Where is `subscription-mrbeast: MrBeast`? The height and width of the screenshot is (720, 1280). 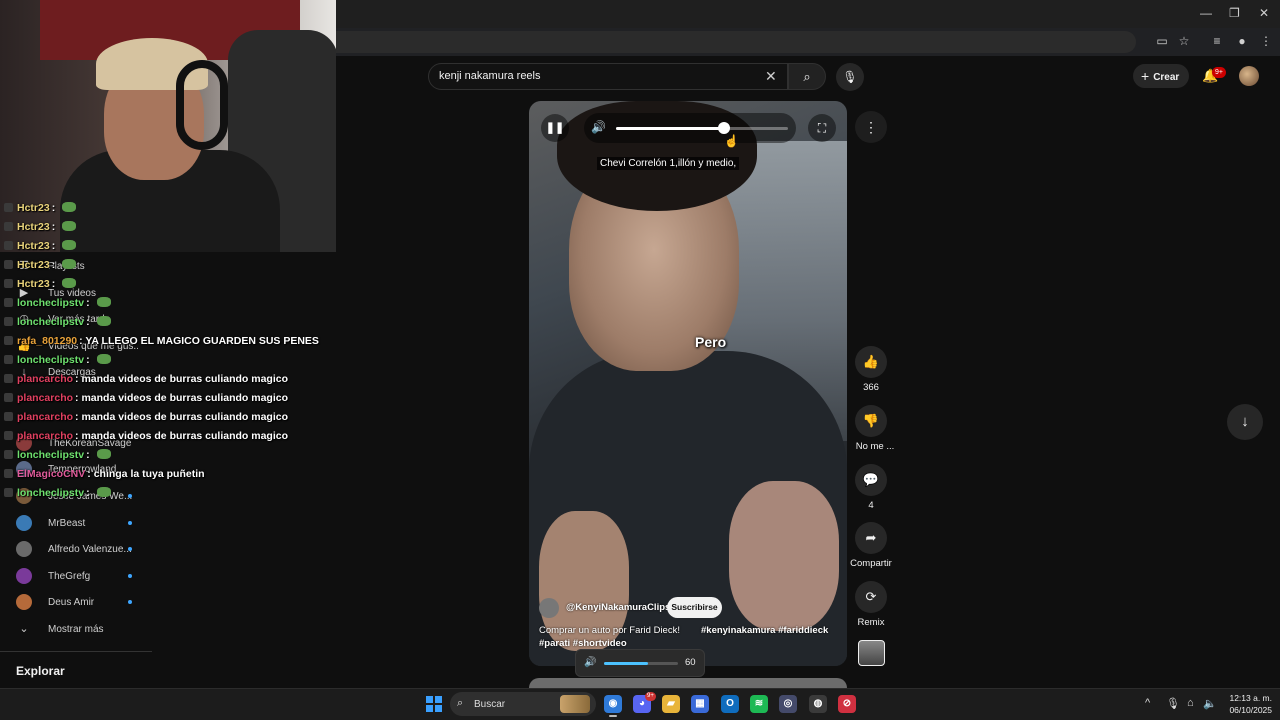
subscription-mrbeast: MrBeast is located at coordinates (76, 523).